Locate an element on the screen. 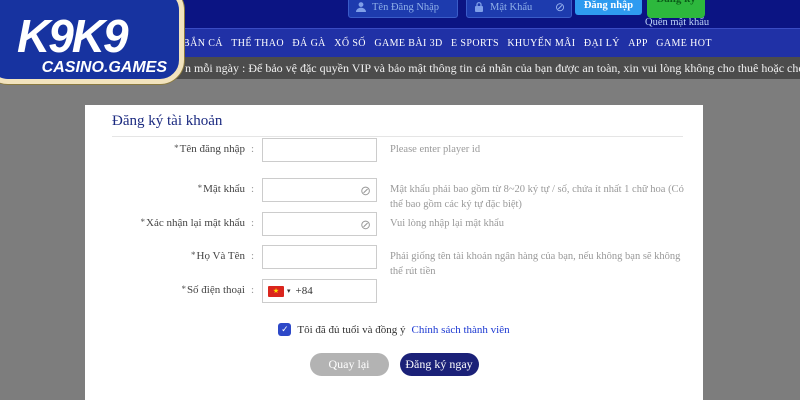 This screenshot has width=800, height=400. nav-item-da-ga: ĐÁ GÀ is located at coordinates (308, 43).